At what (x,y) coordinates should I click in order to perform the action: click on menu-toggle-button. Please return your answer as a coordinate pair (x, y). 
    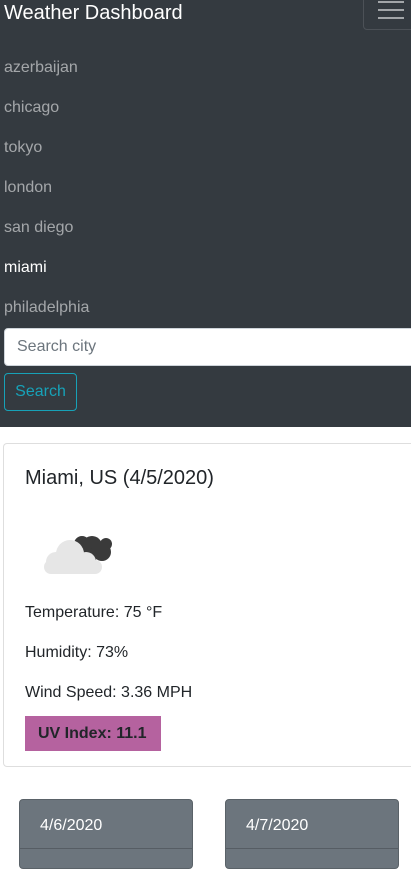
    Looking at the image, I should click on (387, 15).